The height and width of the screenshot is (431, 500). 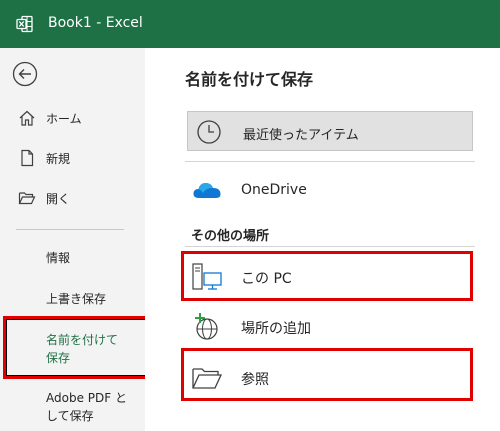 What do you see at coordinates (58, 159) in the screenshot?
I see `sidebar-item-label: 新規` at bounding box center [58, 159].